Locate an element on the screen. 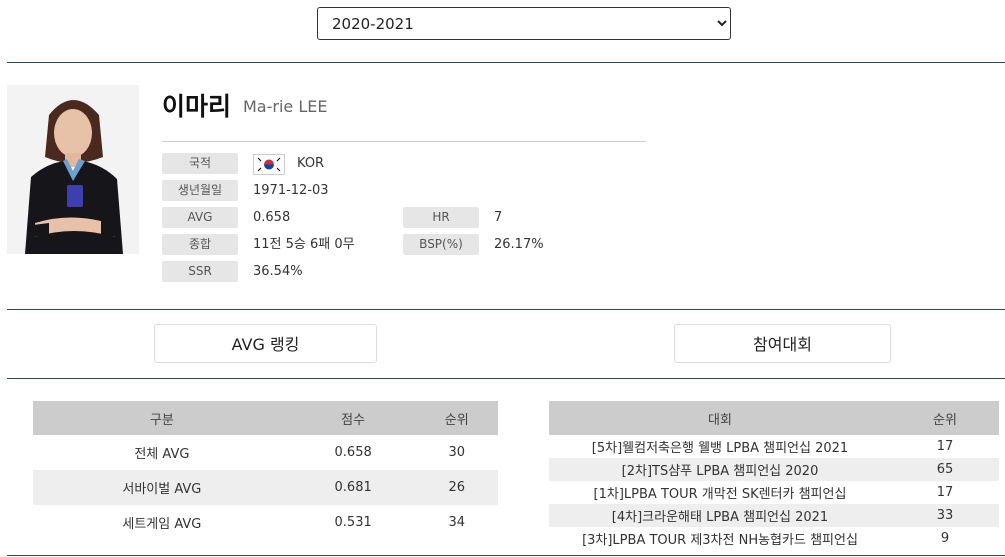 This screenshot has height=557, width=1005. tournament-rank: 33 is located at coordinates (945, 515).